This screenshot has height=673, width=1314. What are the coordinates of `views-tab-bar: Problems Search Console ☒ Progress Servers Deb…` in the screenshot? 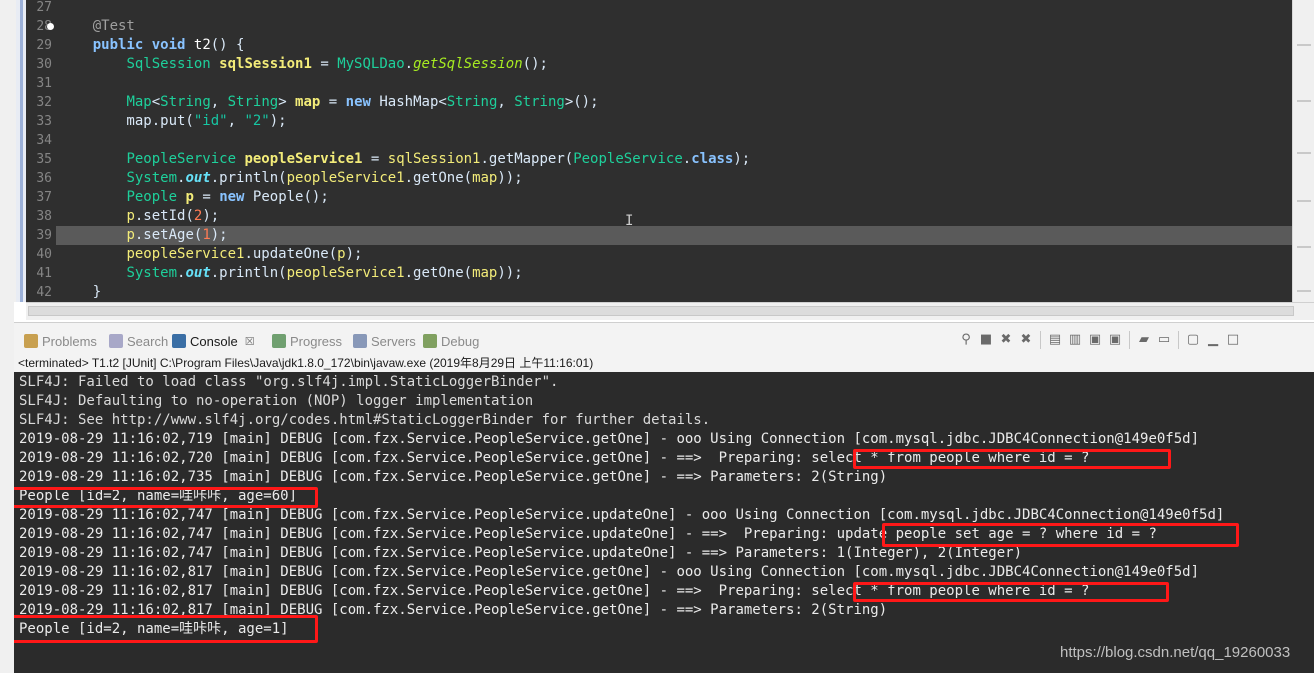 It's located at (664, 338).